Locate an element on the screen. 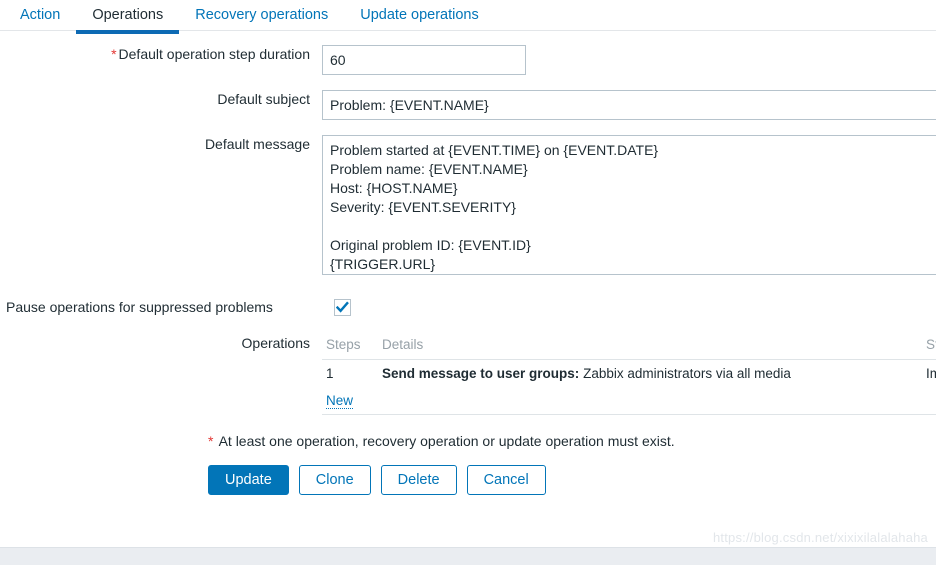  subject-label: Default subject is located at coordinates (263, 99).